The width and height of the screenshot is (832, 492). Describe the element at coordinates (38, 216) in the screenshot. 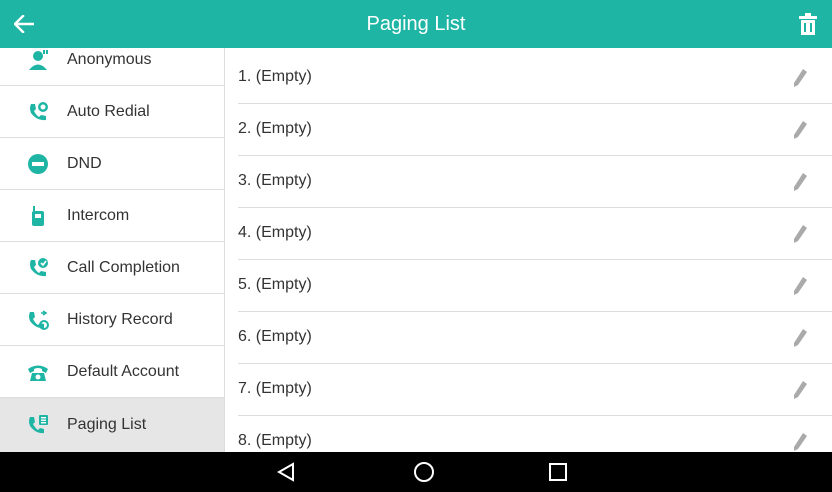

I see `intercom-icon` at that location.